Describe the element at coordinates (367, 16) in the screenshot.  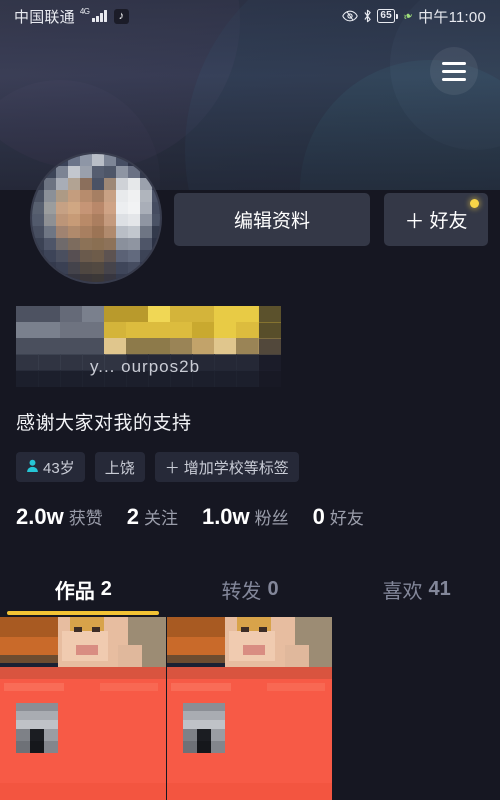
I see `bluetooth-icon` at that location.